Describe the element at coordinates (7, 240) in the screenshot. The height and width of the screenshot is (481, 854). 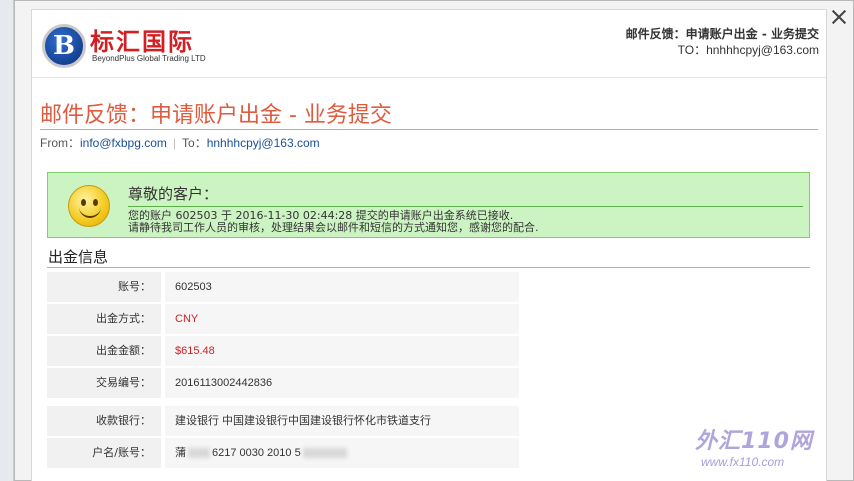
I see `background-page-strip` at that location.